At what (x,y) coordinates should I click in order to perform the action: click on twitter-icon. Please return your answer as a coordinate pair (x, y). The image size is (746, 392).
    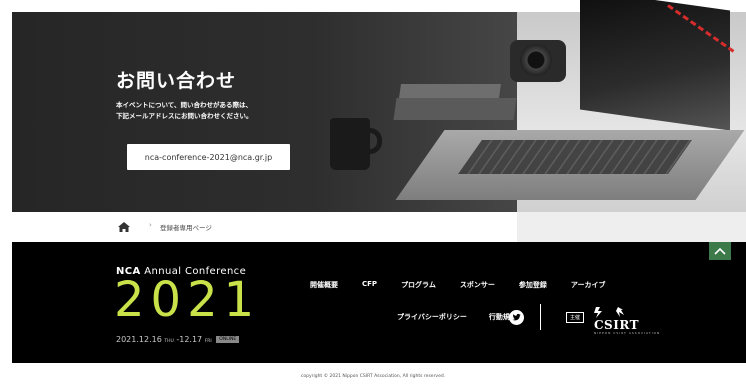
    Looking at the image, I should click on (516, 317).